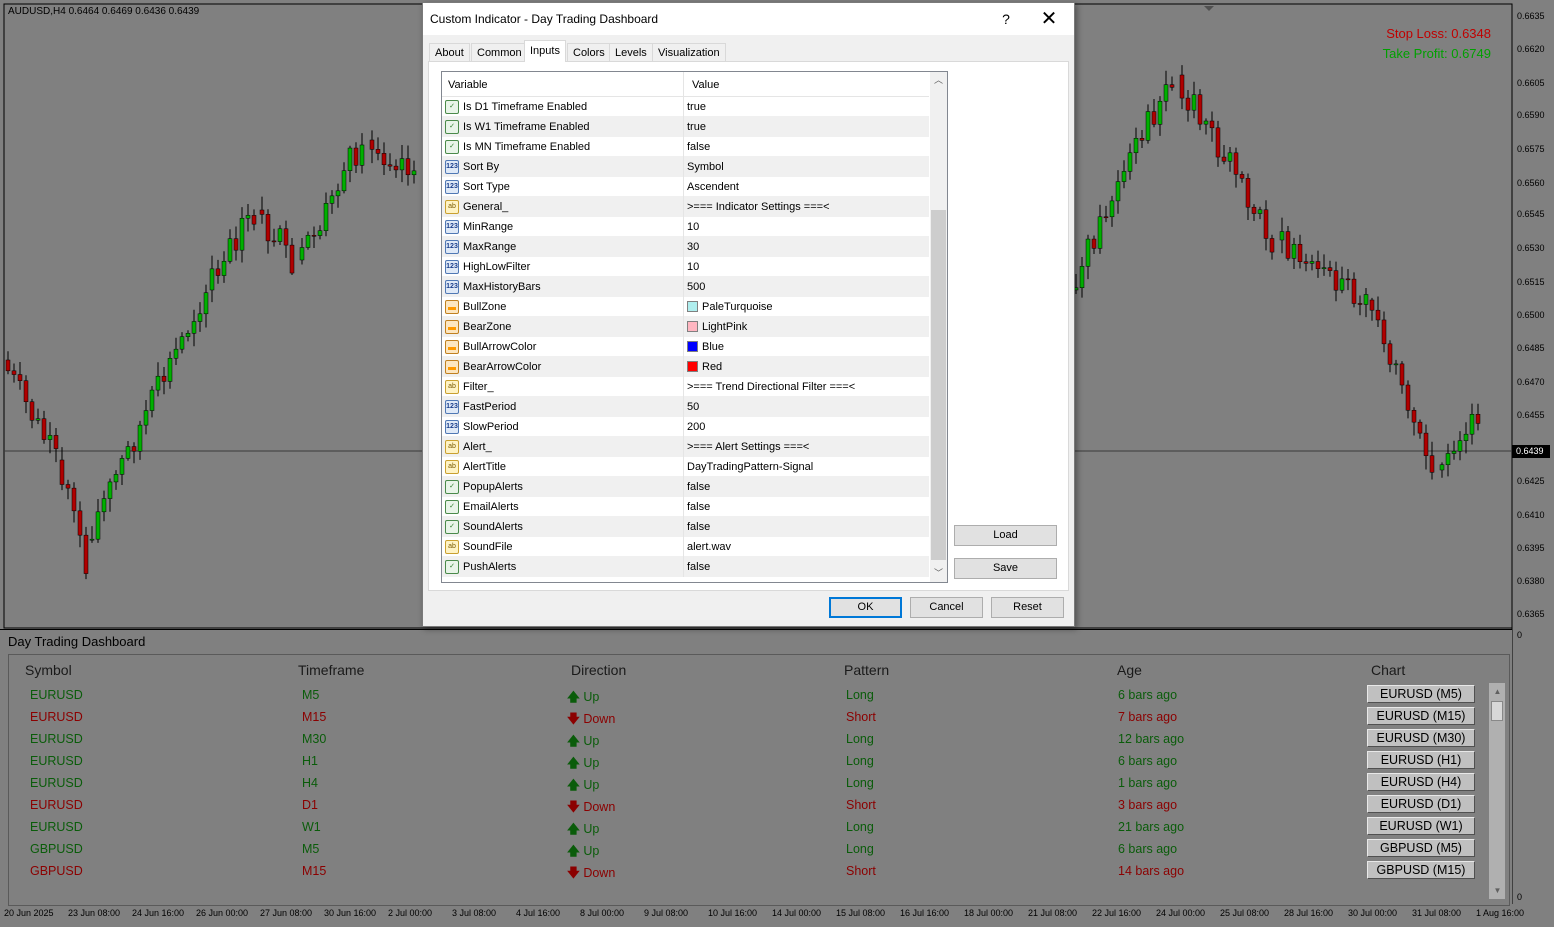 The width and height of the screenshot is (1554, 927). I want to click on input-row: ab SoundFile alert.wav, so click(685, 547).